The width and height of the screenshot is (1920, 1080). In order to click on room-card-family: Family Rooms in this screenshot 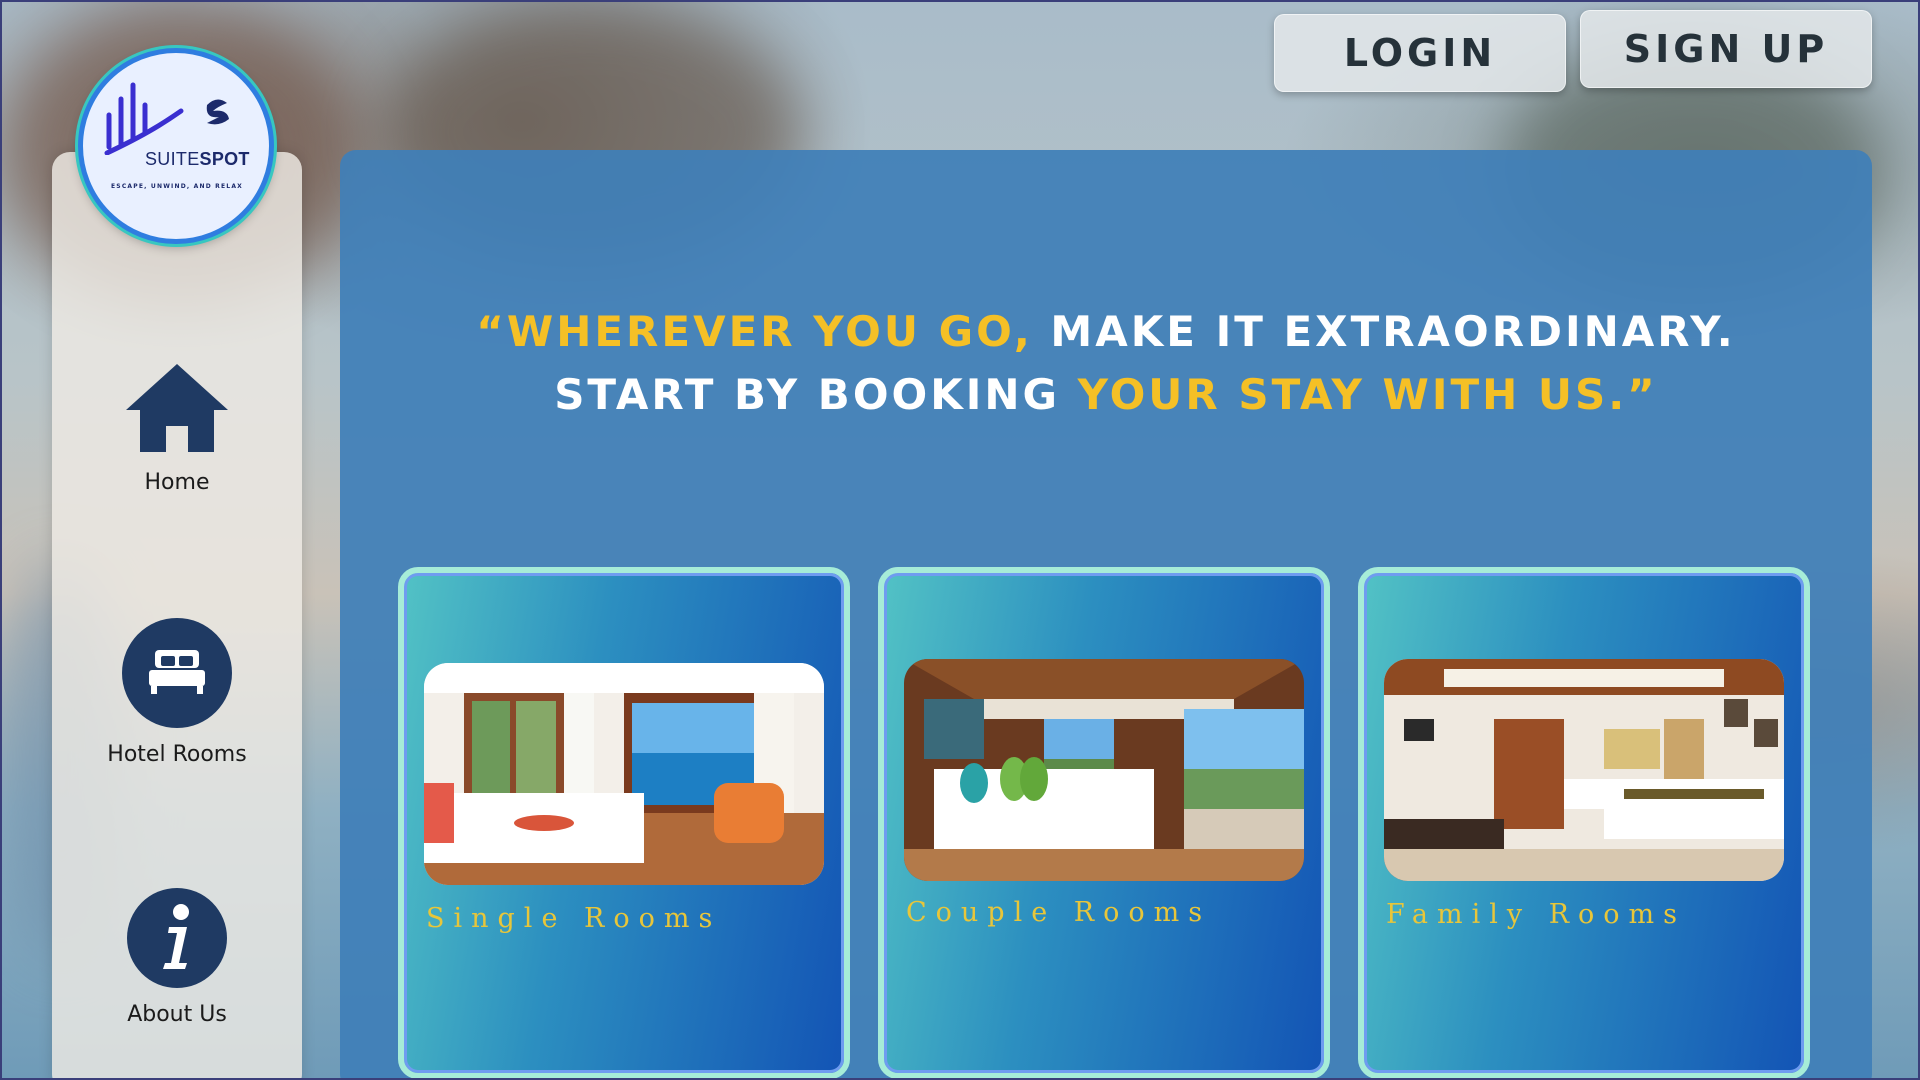, I will do `click(1584, 822)`.